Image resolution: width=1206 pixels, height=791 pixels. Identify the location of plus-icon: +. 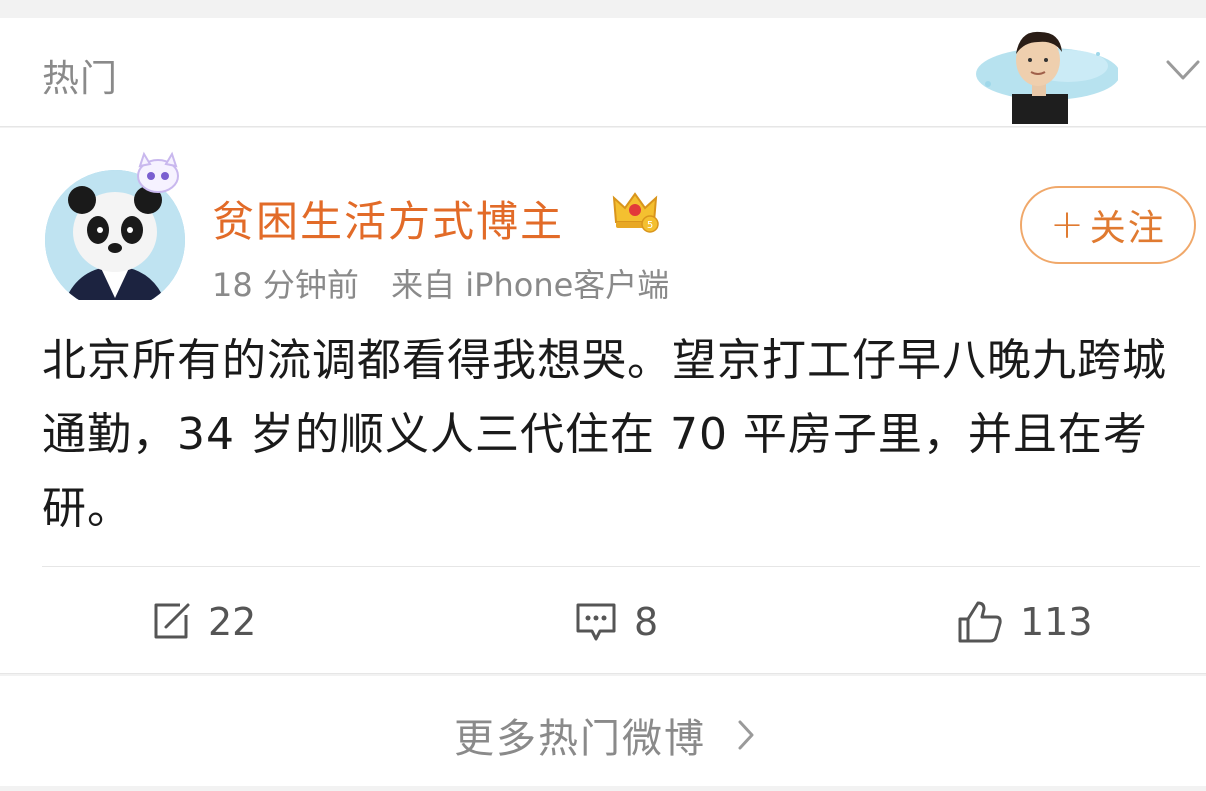
(1068, 225).